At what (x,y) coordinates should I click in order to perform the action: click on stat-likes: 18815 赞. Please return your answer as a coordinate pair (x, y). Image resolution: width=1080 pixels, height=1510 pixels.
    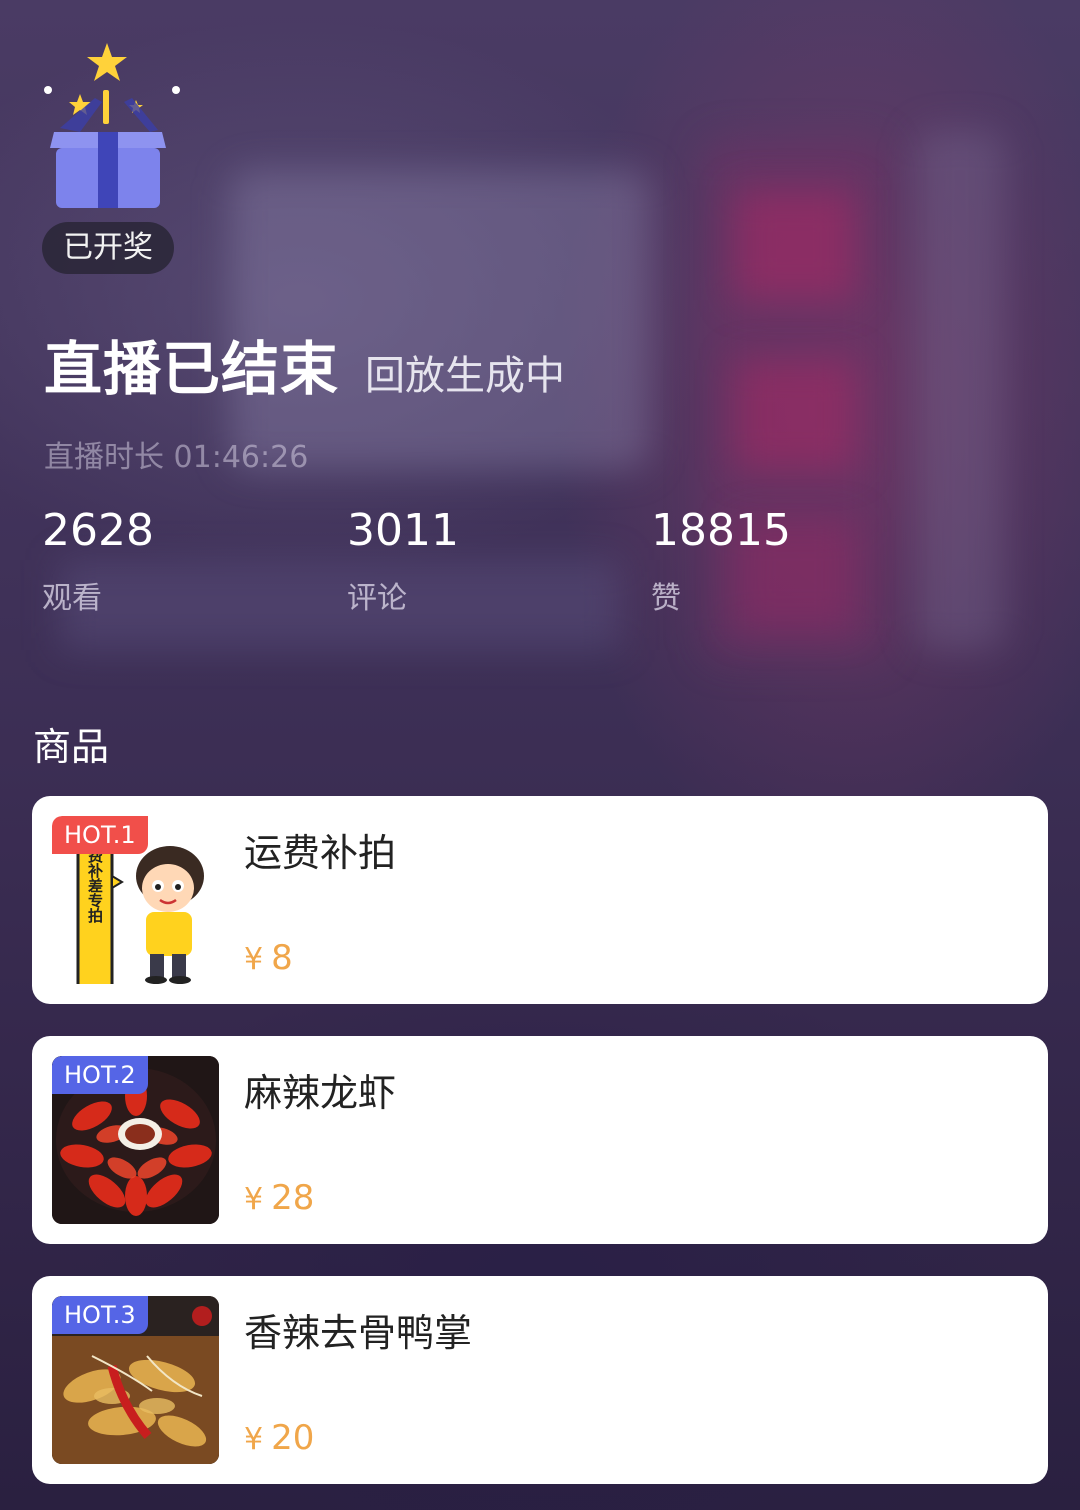
    Looking at the image, I should click on (721, 561).